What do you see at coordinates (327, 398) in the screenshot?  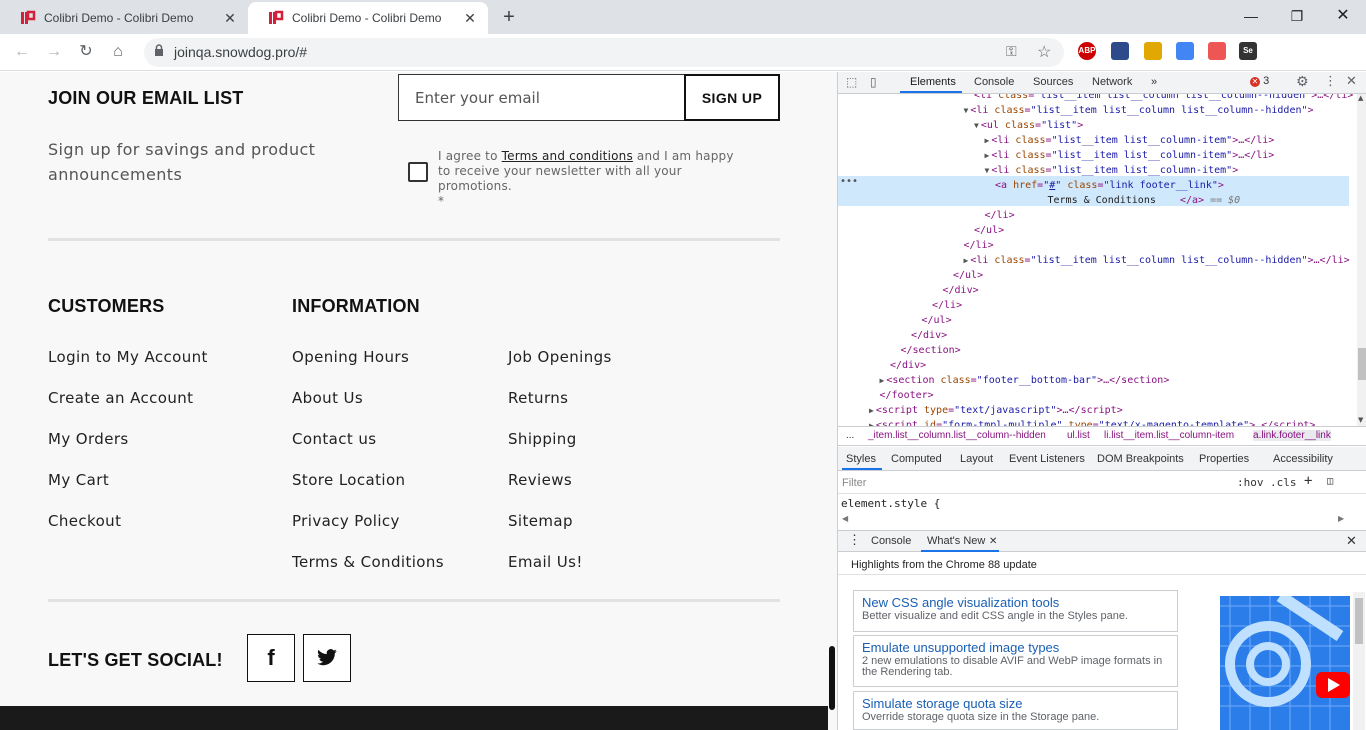 I see `footer-link-about-us: About Us` at bounding box center [327, 398].